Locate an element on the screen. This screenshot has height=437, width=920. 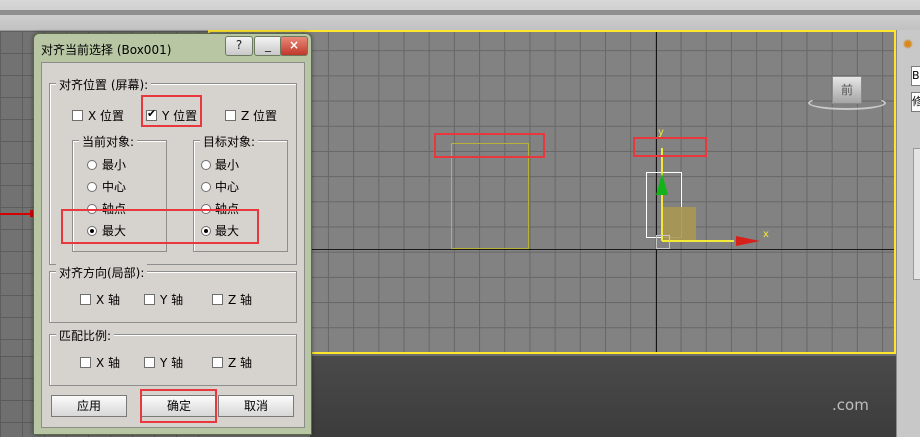
match-scale-title: 匹配比例: is located at coordinates (85, 335).